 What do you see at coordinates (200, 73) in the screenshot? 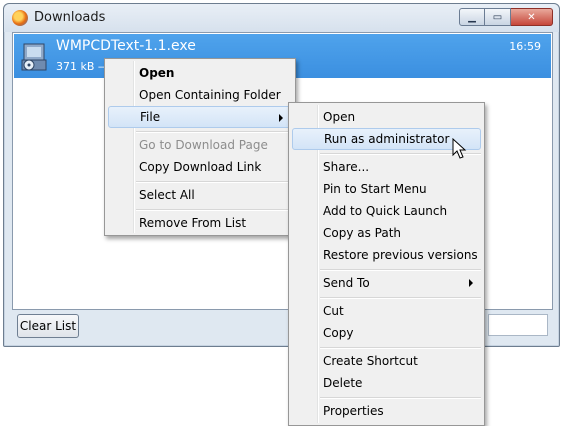
I see `menu-item-open: Open` at bounding box center [200, 73].